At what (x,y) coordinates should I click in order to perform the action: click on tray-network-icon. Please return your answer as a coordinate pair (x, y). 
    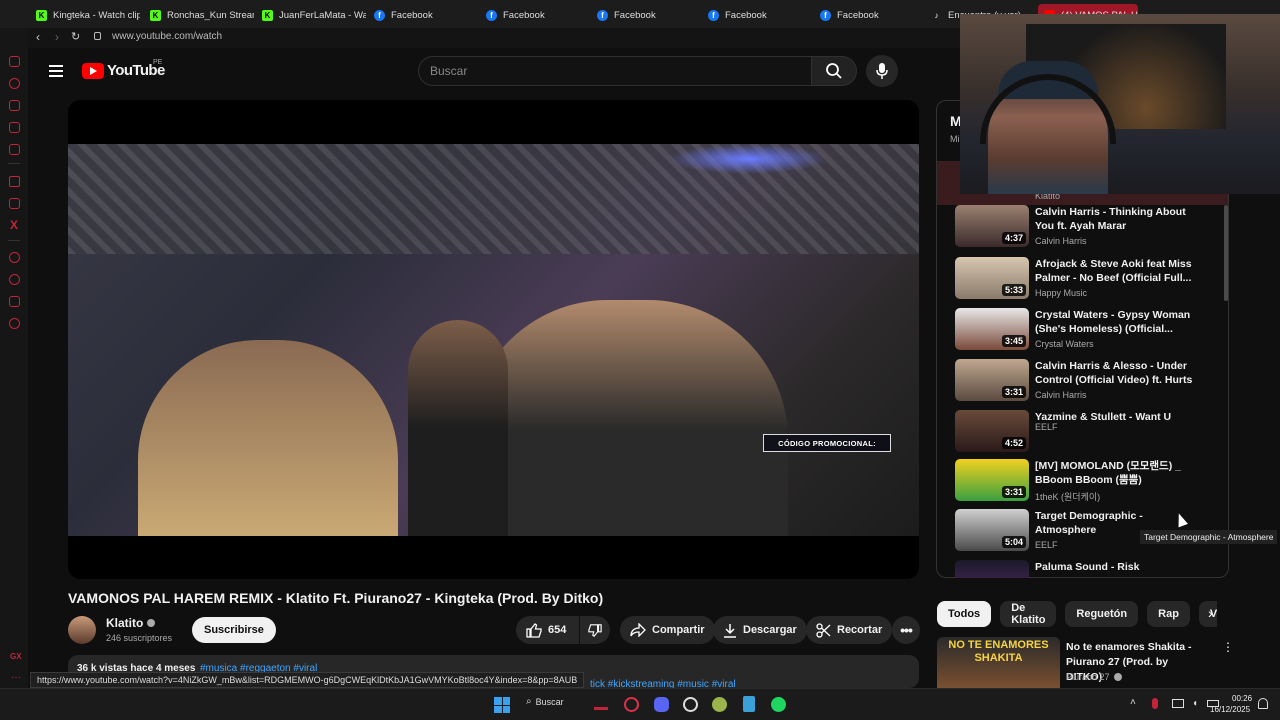
    Looking at the image, I should click on (1178, 703).